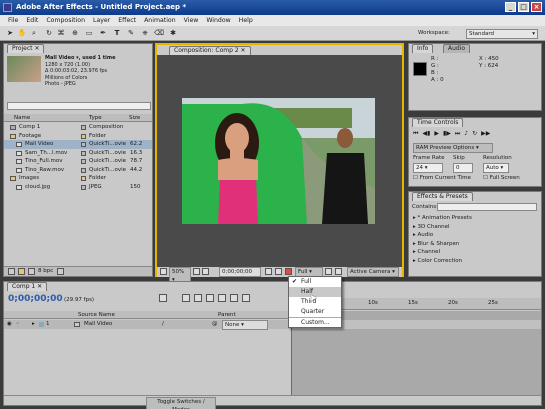 The height and width of the screenshot is (409, 545). Describe the element at coordinates (278, 161) in the screenshot. I see `composition-viewer` at that location.